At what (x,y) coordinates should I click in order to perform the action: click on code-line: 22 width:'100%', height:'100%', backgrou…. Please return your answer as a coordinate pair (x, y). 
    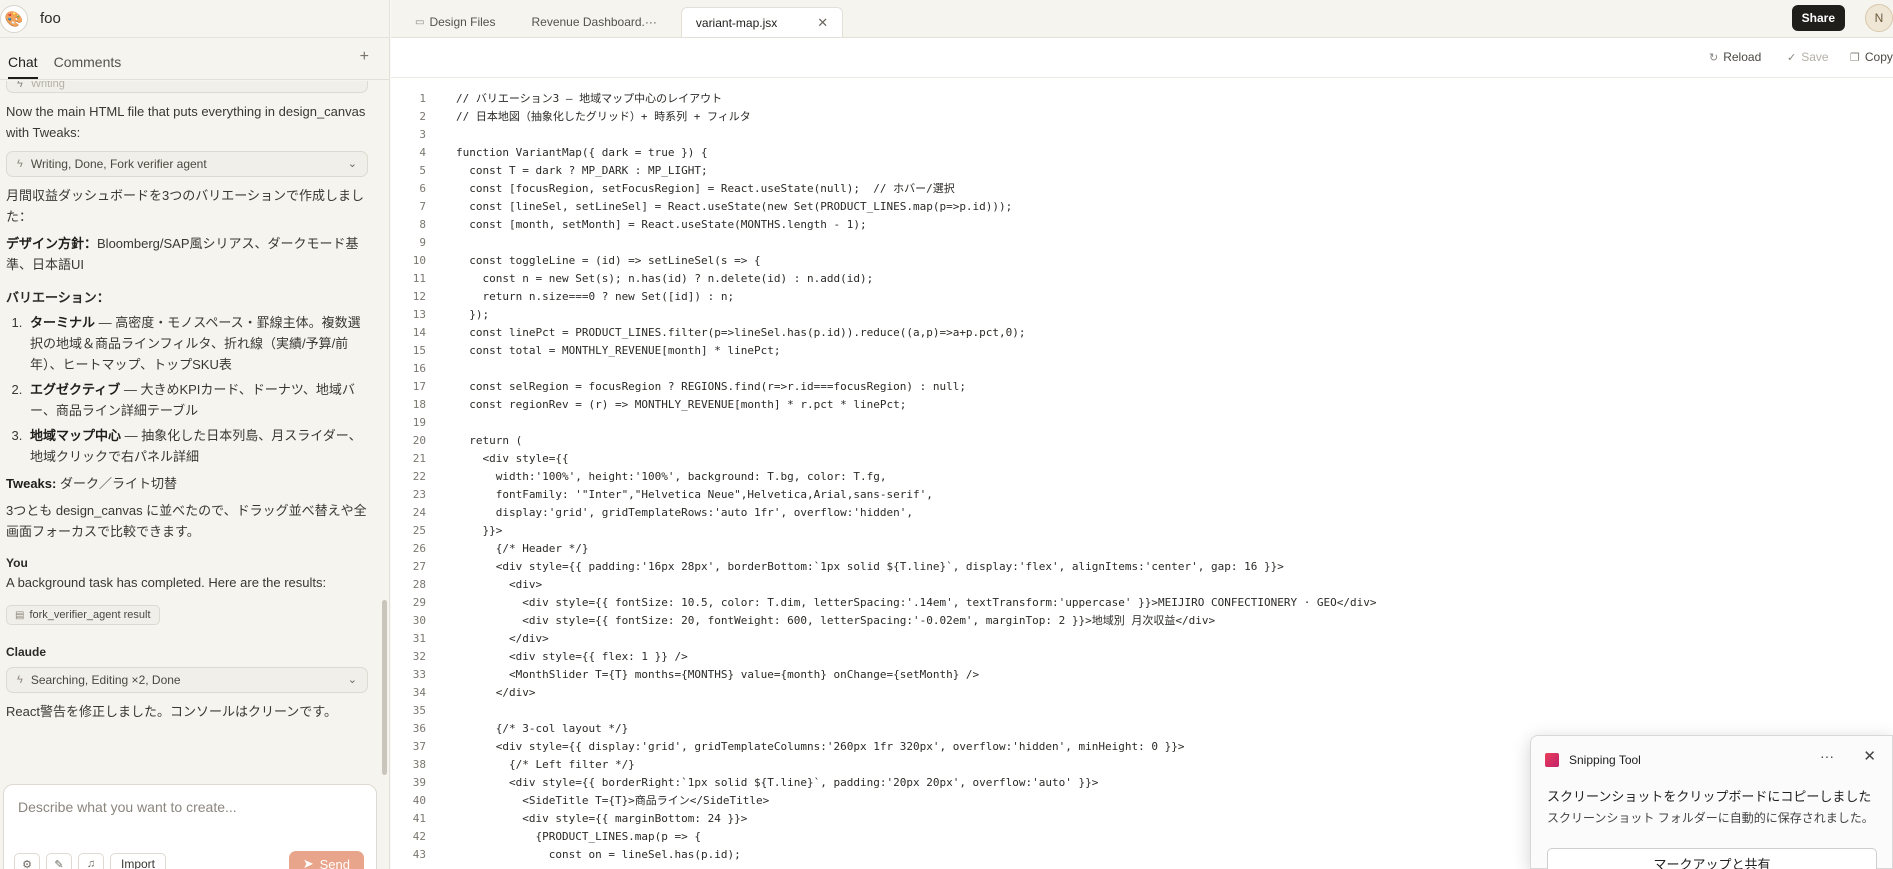
    Looking at the image, I should click on (1142, 477).